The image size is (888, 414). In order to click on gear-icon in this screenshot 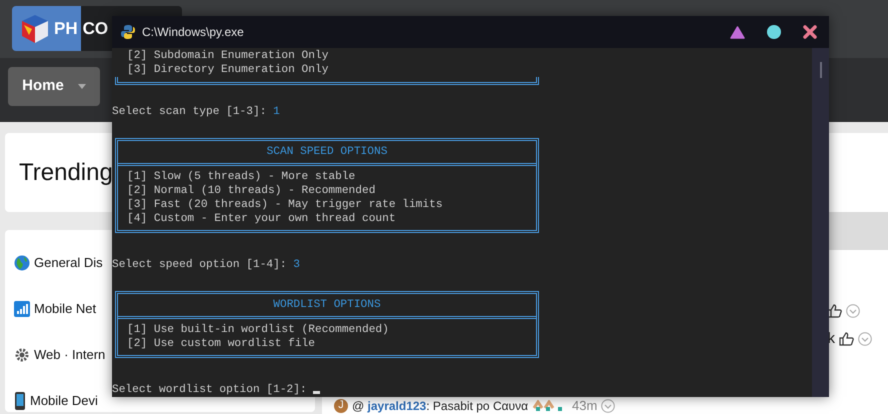, I will do `click(22, 355)`.